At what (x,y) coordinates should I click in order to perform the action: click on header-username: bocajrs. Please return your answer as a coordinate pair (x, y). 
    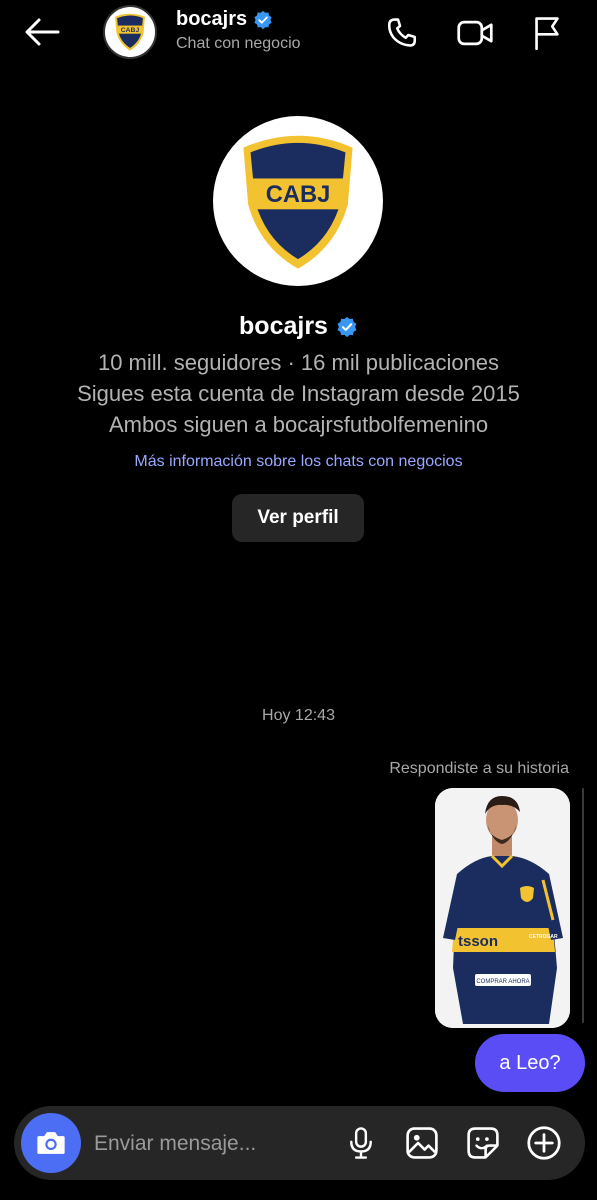
    Looking at the image, I should click on (212, 19).